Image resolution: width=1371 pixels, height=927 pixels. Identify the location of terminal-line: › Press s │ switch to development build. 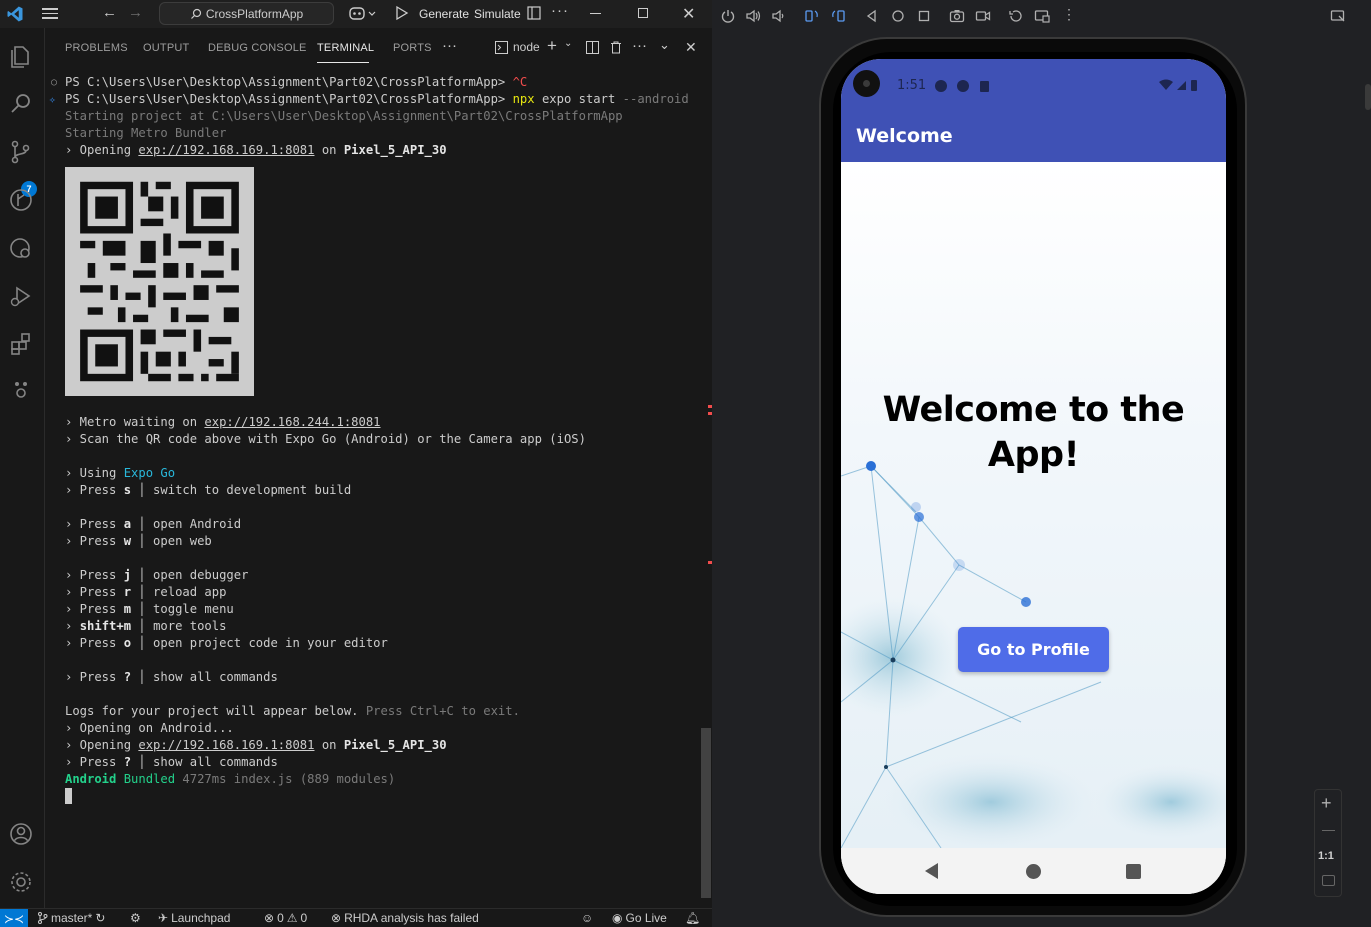
(208, 490).